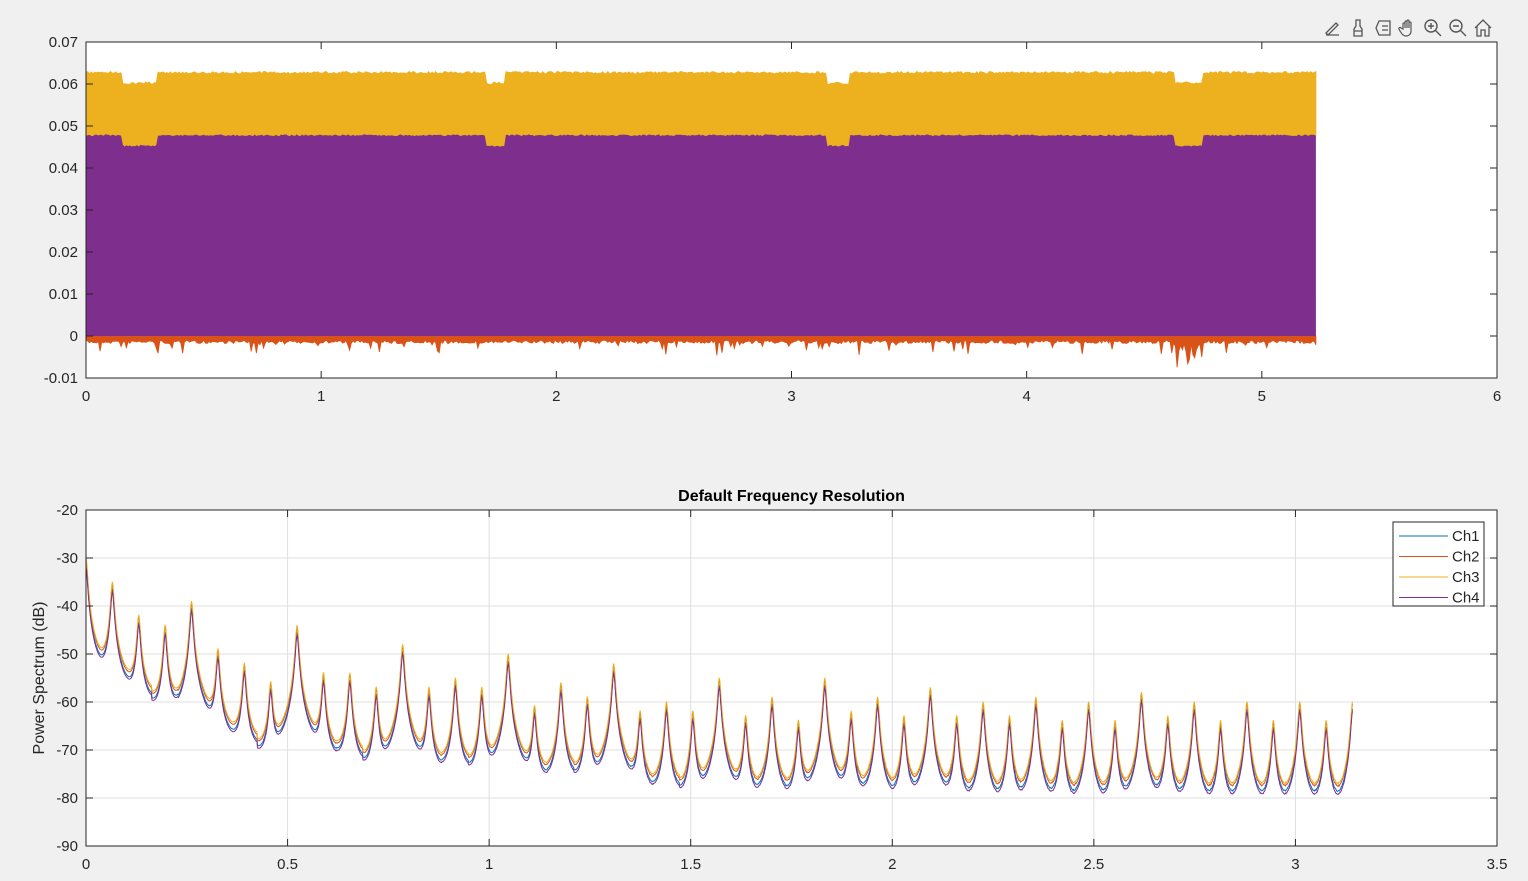 This screenshot has width=1528, height=881. I want to click on signal-y-tick-label: 0.05, so click(63, 126).